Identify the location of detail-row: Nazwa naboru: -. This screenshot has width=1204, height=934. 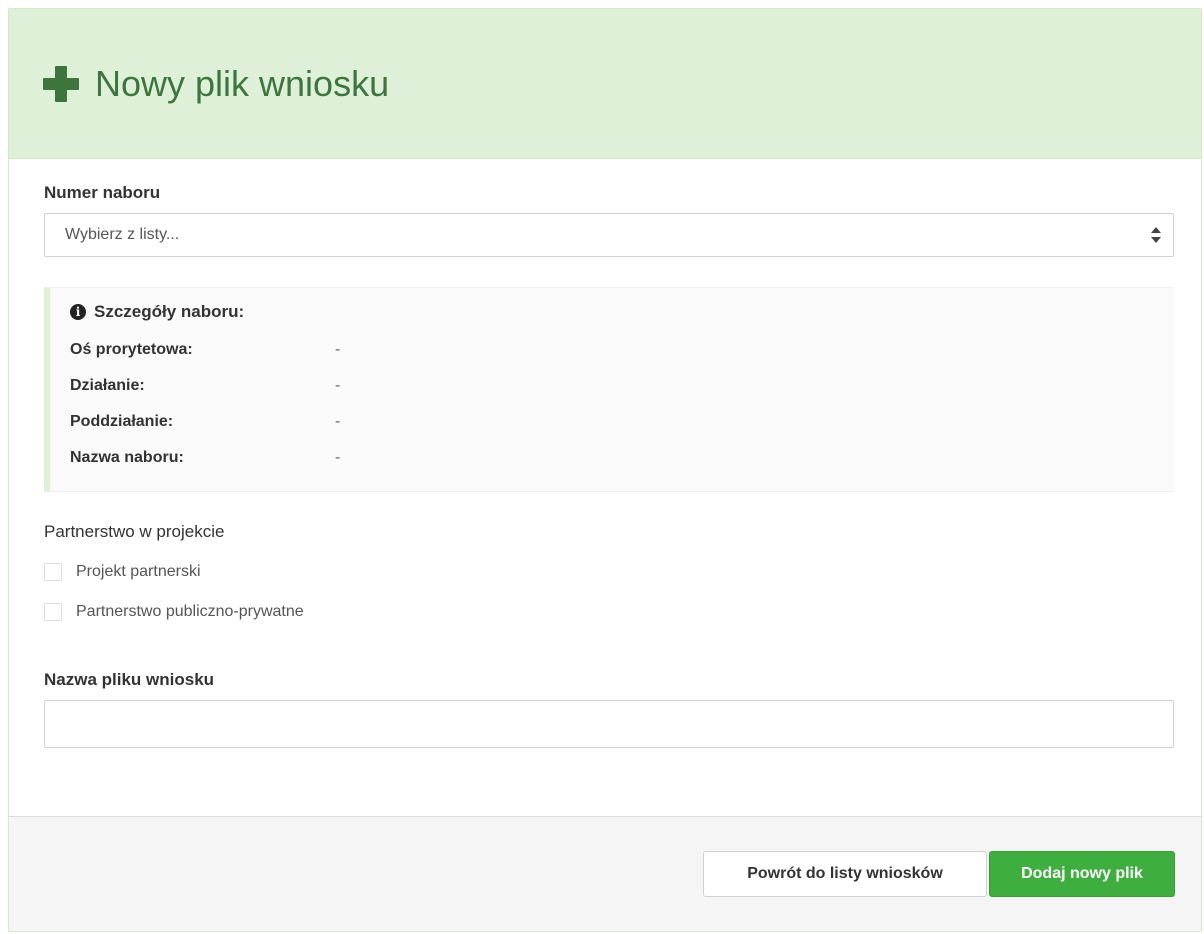
(622, 458).